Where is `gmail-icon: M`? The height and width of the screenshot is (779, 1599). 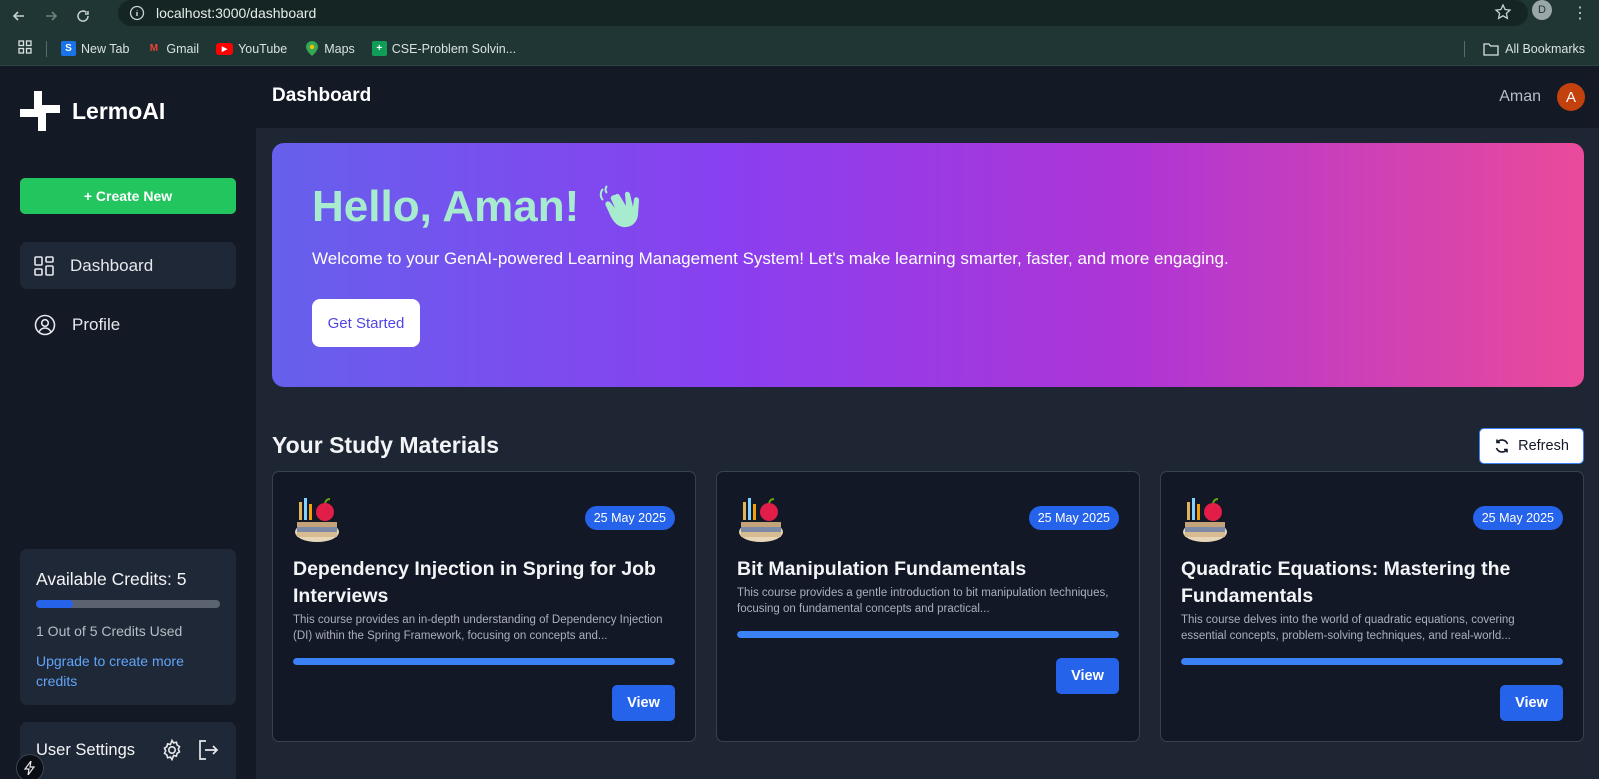
gmail-icon: M is located at coordinates (154, 48).